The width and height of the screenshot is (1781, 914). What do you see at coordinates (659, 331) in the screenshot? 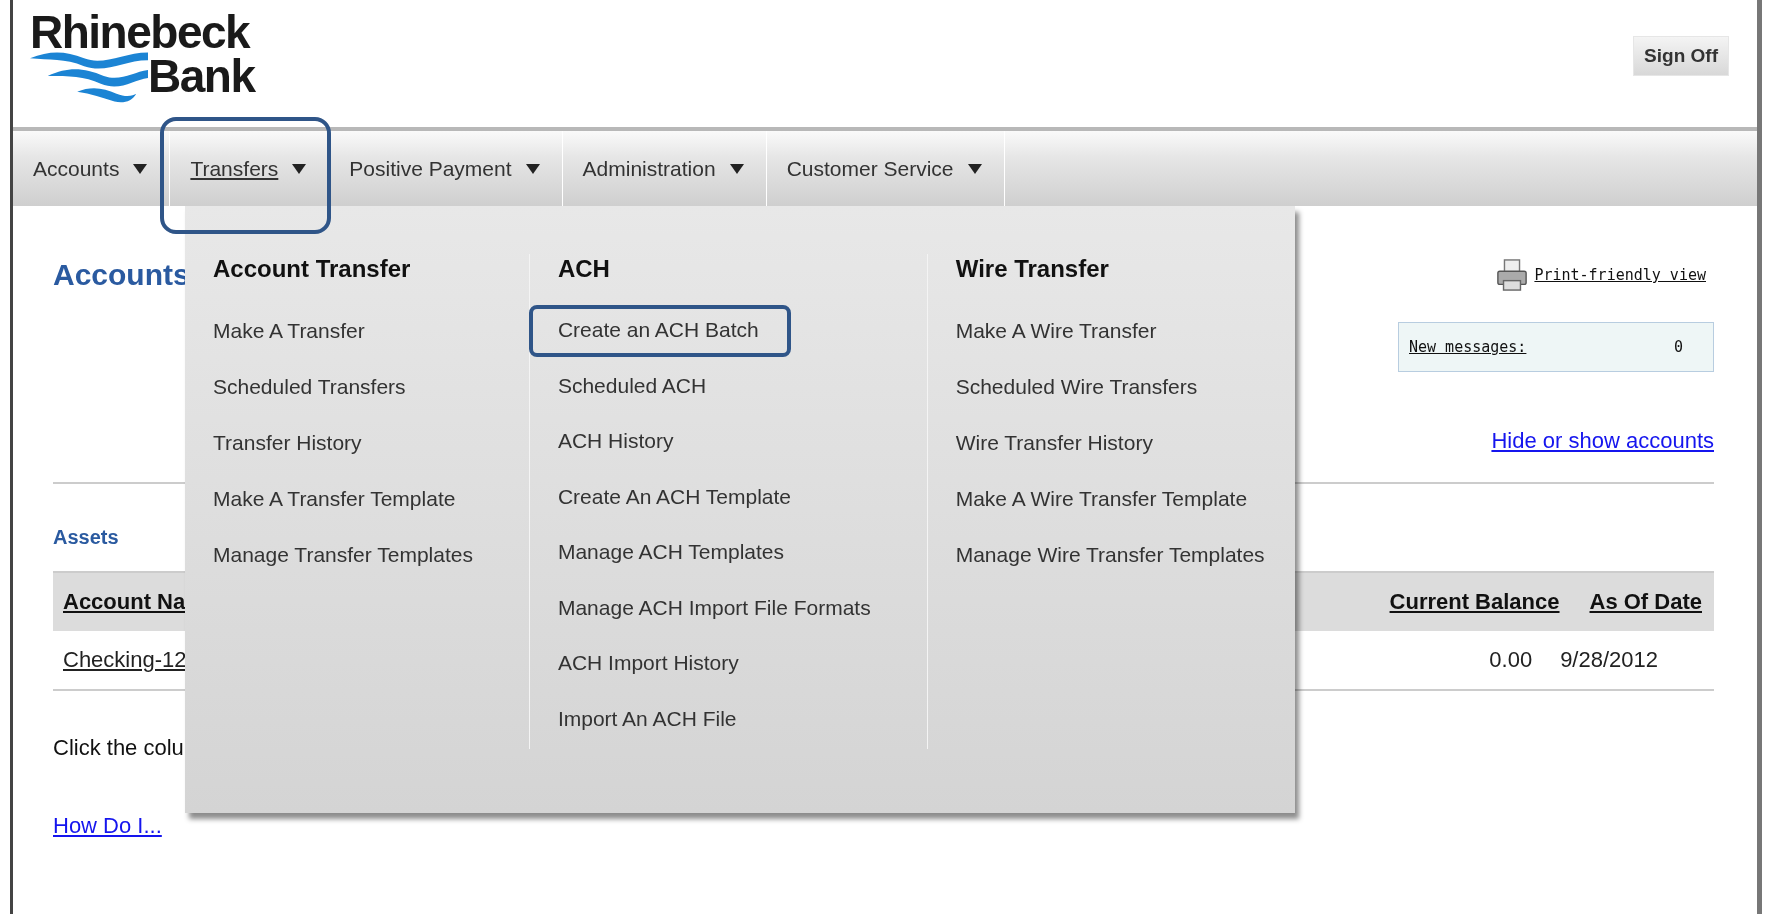
I see `menu-item: Create an ACH Batch` at bounding box center [659, 331].